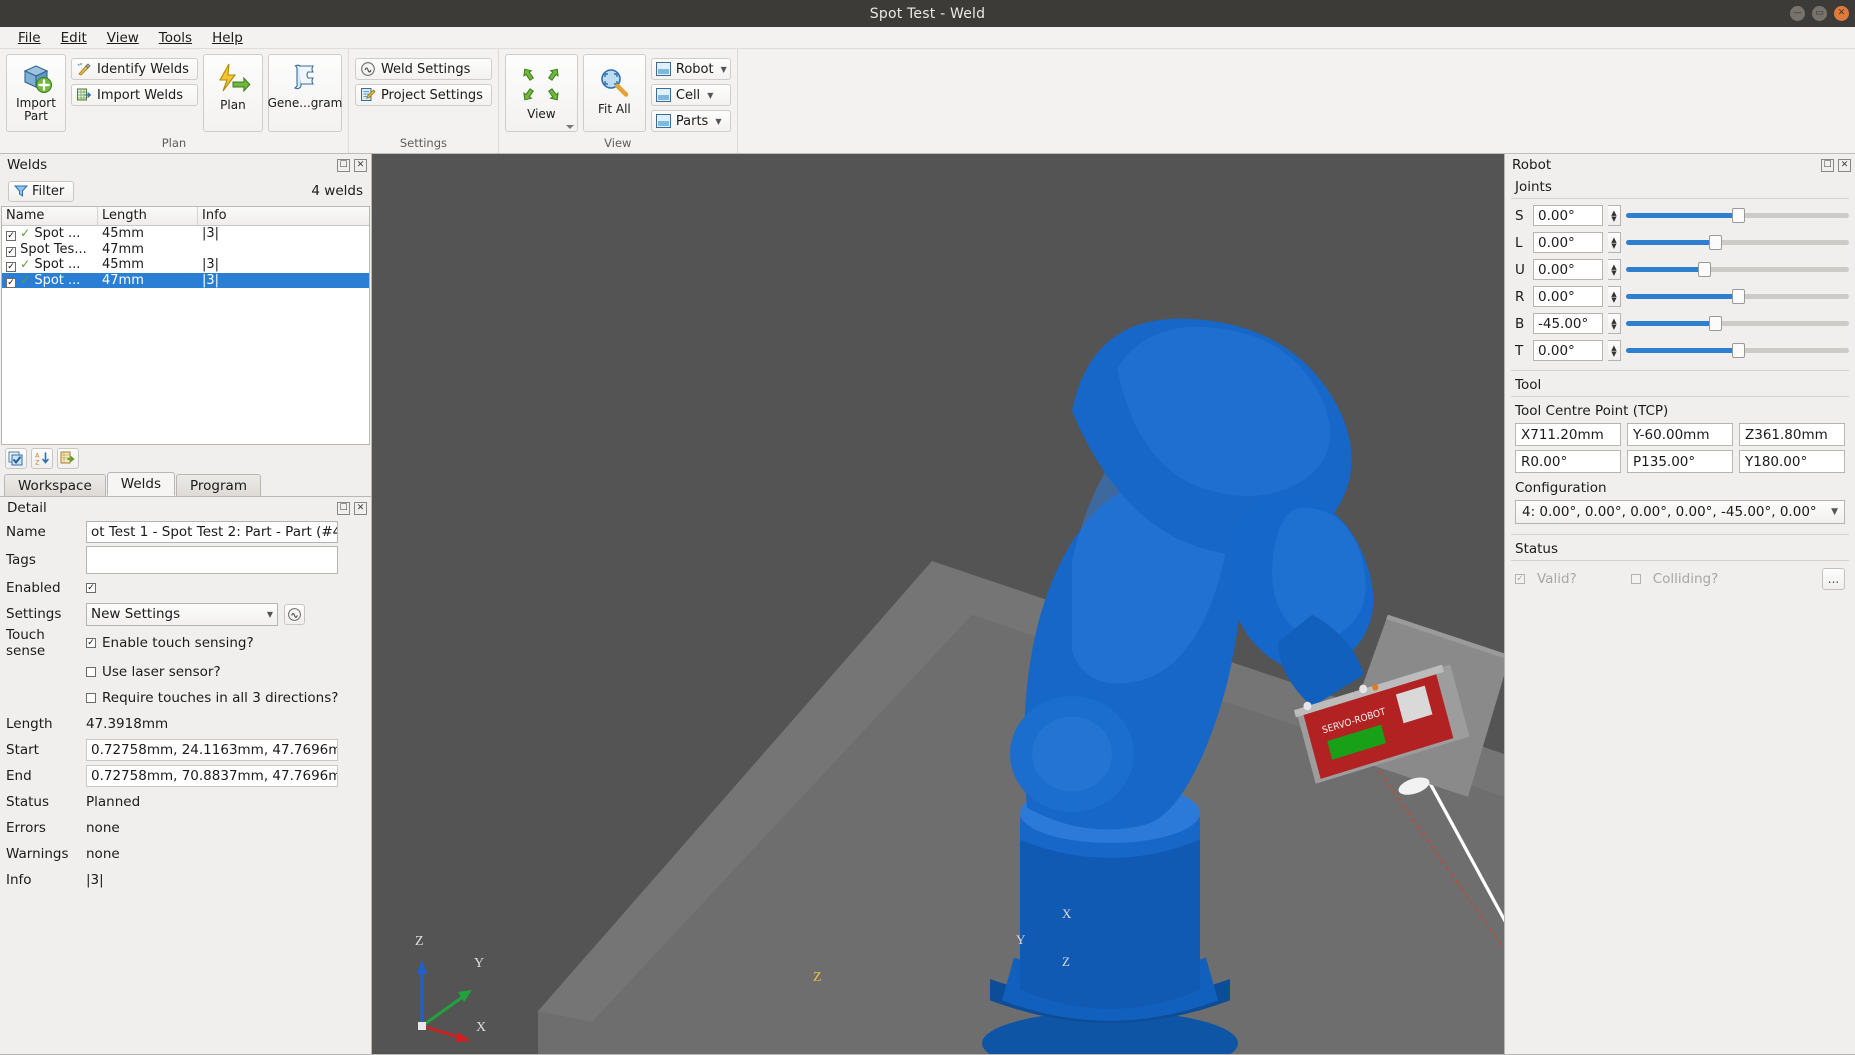 The image size is (1855, 1055). Describe the element at coordinates (29, 38) in the screenshot. I see `menu-file: File` at that location.